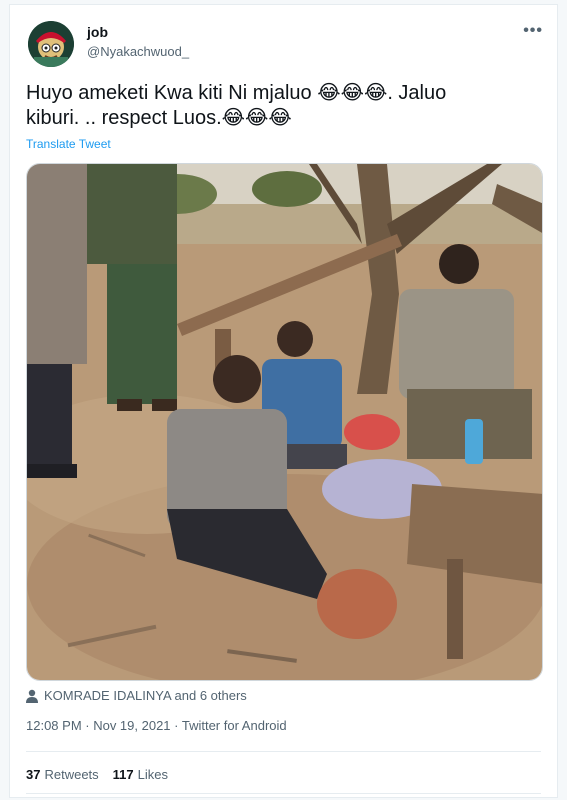 The image size is (567, 800). What do you see at coordinates (138, 51) in the screenshot?
I see `user-handle: @Nyakachwuod_` at bounding box center [138, 51].